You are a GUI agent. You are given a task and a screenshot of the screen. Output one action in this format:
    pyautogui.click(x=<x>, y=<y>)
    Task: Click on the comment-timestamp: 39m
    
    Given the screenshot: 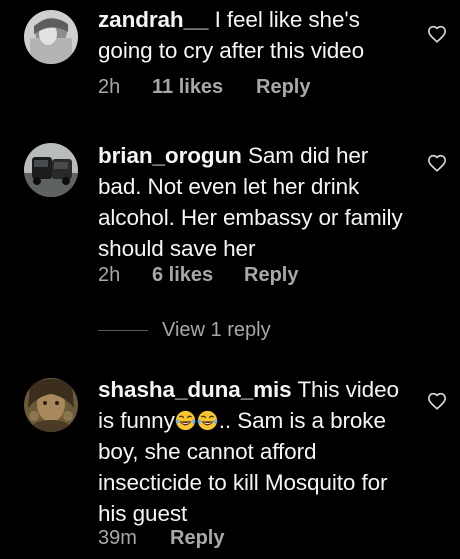 What is the action you would take?
    pyautogui.click(x=117, y=538)
    